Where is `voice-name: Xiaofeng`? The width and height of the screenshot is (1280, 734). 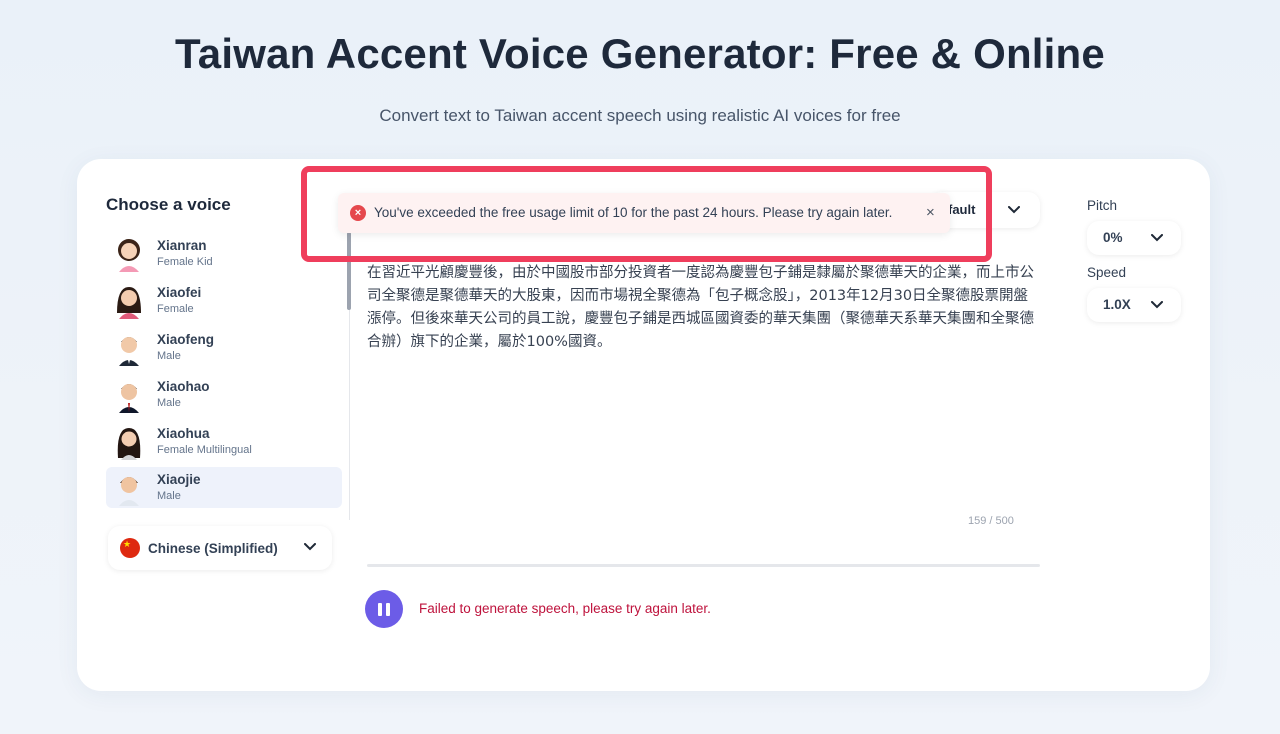
voice-name: Xiaofeng is located at coordinates (186, 339).